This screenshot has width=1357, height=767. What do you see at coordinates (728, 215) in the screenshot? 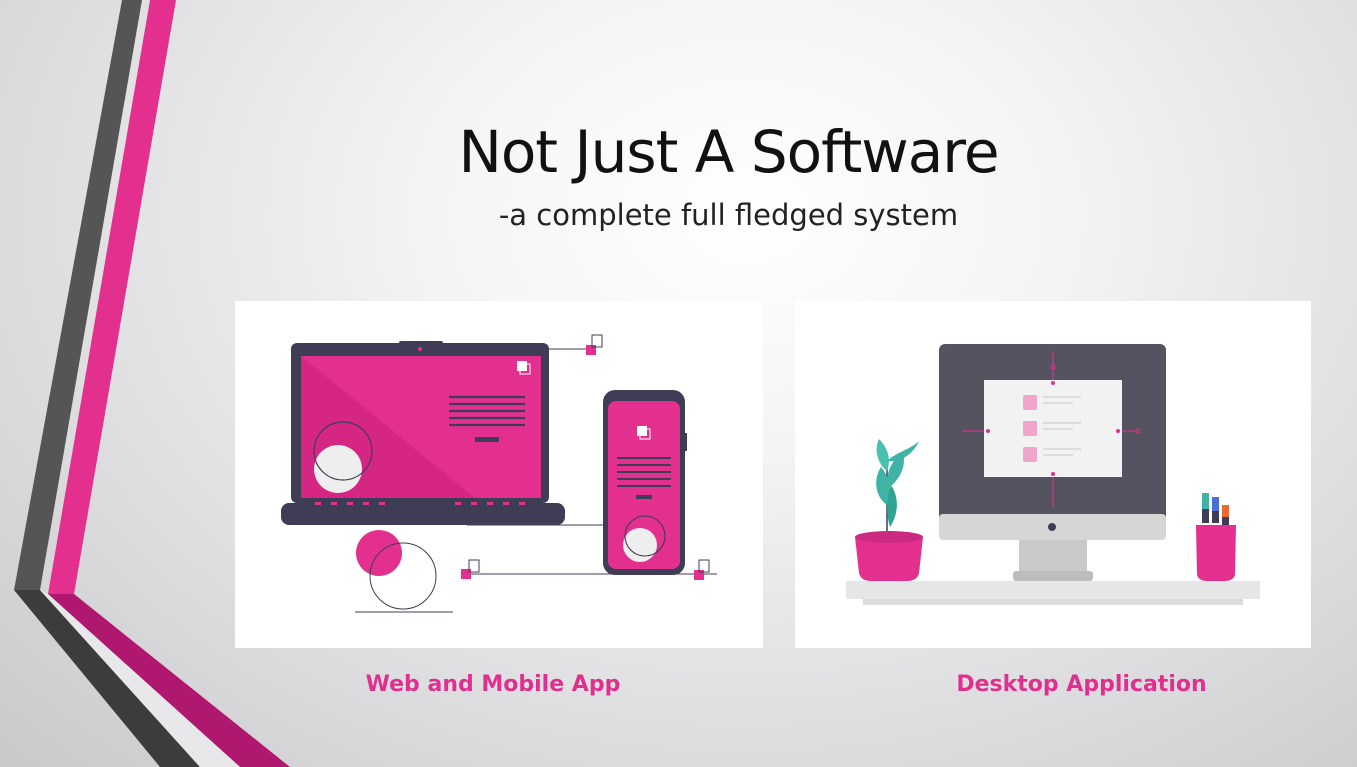
I see `slide-subtitle: -a complete full fledged system` at bounding box center [728, 215].